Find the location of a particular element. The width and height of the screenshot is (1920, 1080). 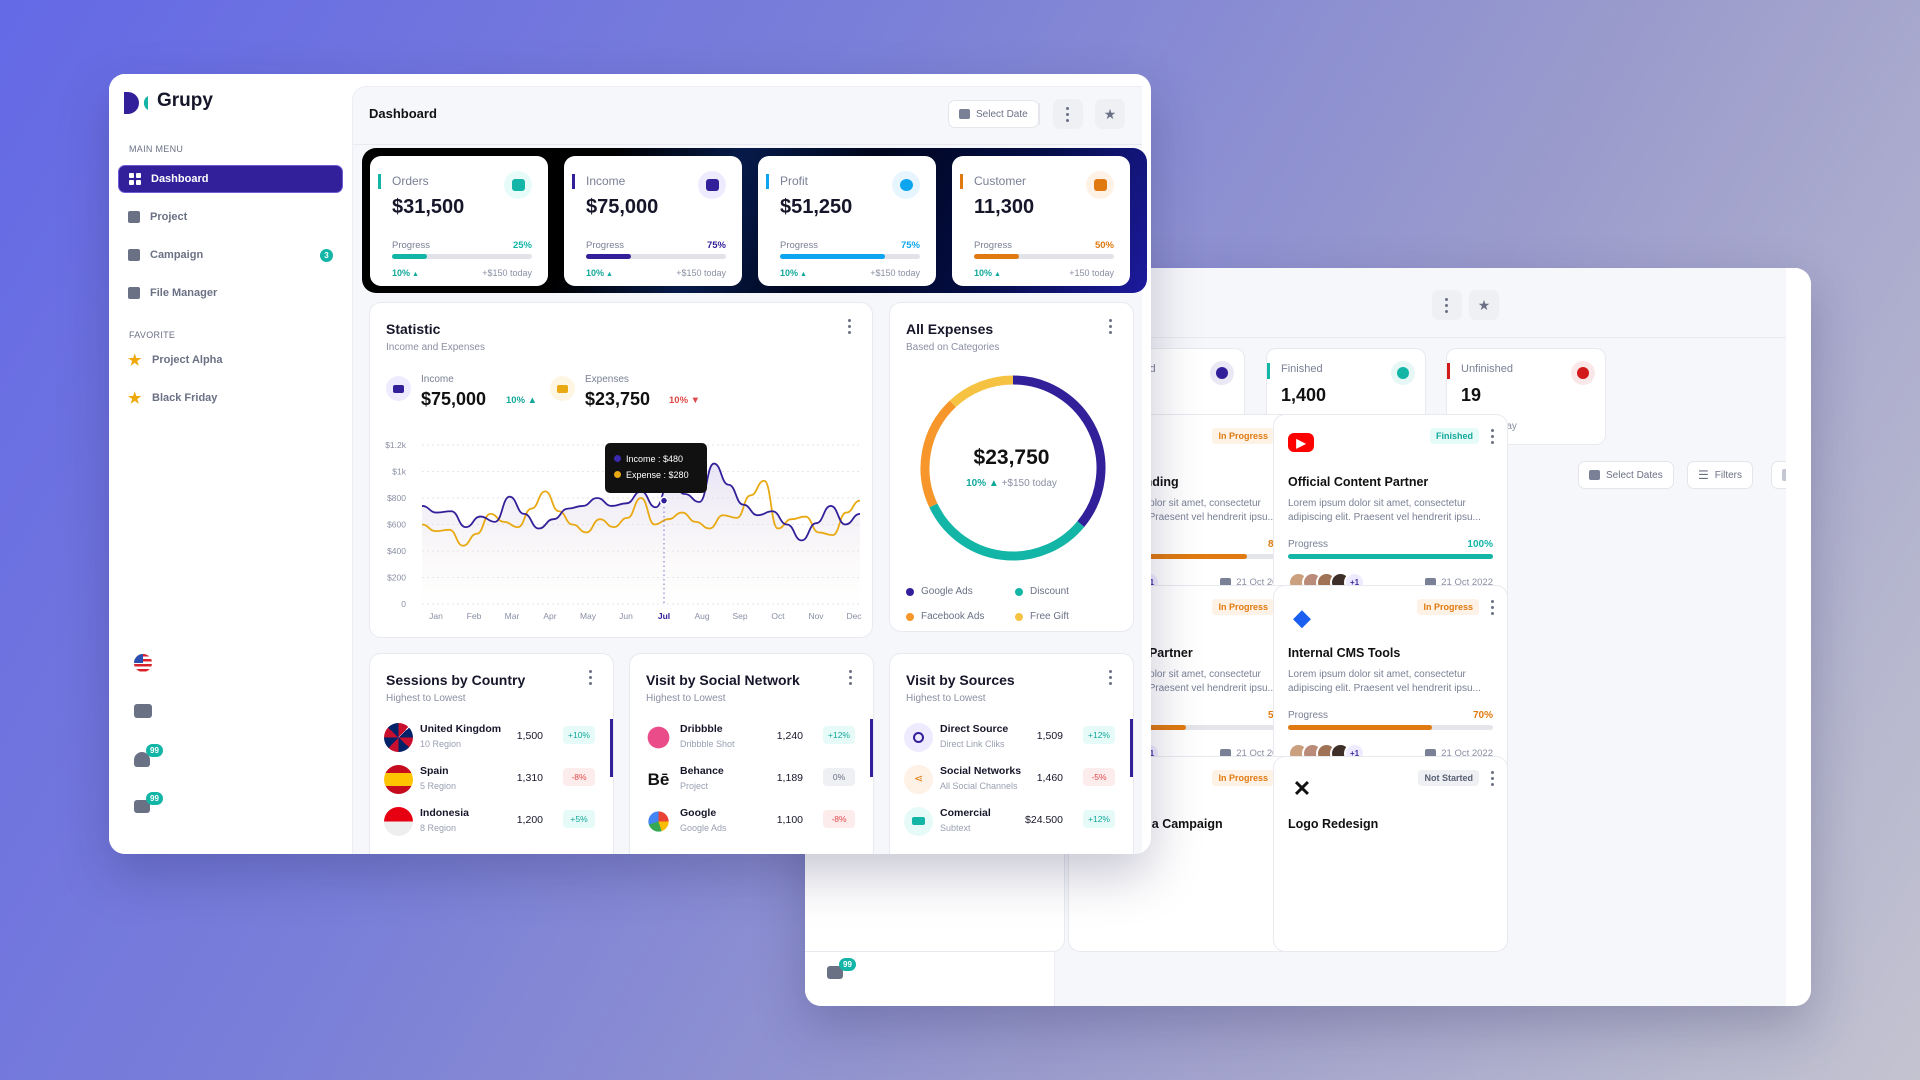

kpi-card-income: Income $75,000 Progress 75% 10% ▲ +$150 today is located at coordinates (653, 221).